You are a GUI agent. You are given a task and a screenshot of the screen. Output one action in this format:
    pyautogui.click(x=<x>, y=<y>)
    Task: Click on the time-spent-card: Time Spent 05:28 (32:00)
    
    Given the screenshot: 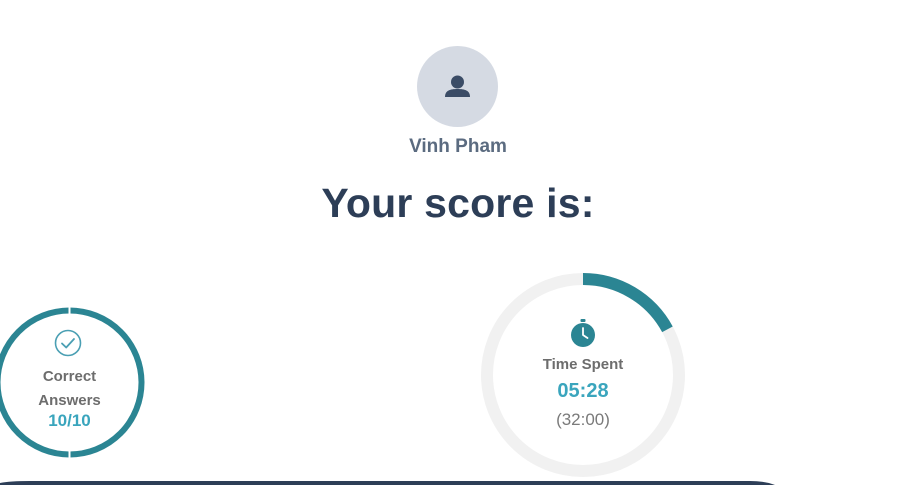 What is the action you would take?
    pyautogui.click(x=583, y=375)
    